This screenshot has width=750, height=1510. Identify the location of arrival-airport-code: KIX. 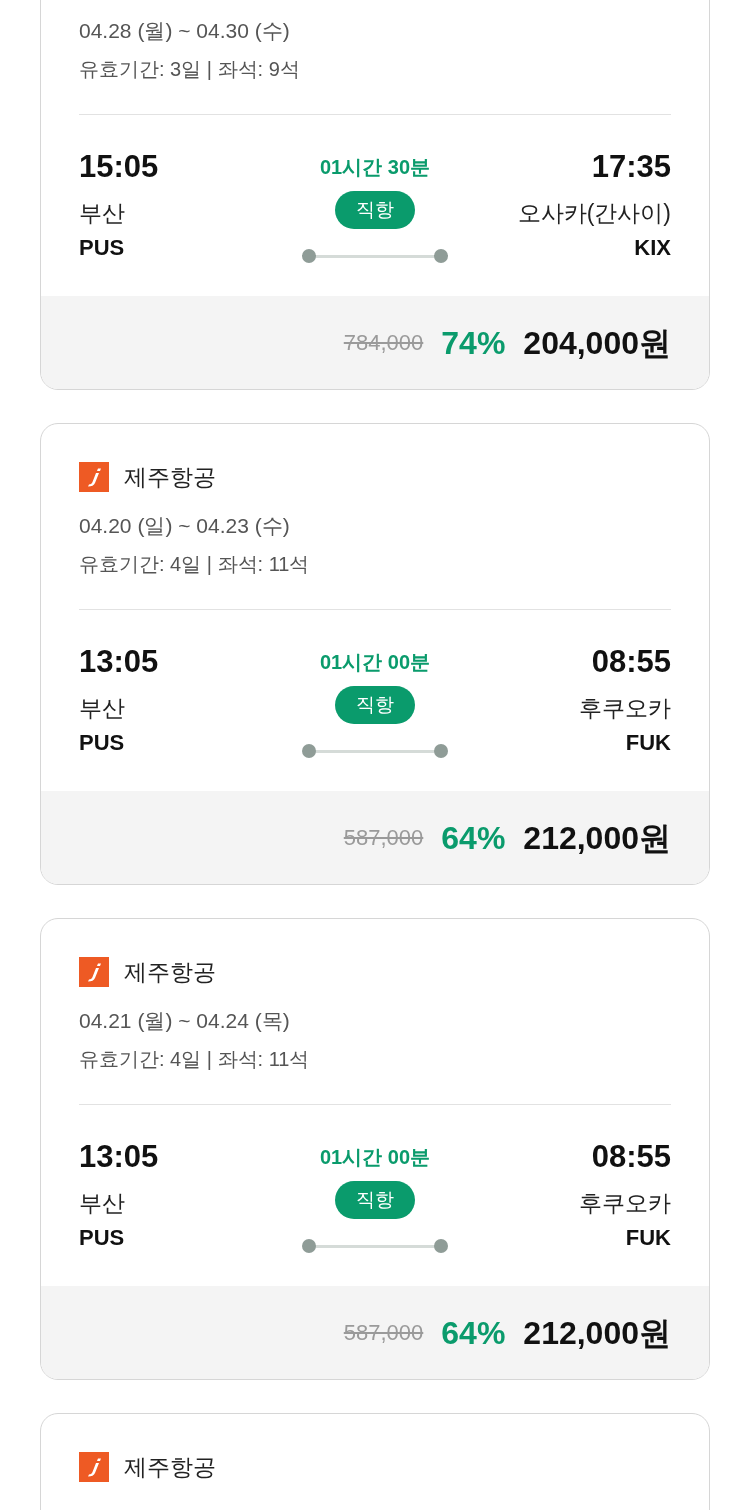
(652, 248).